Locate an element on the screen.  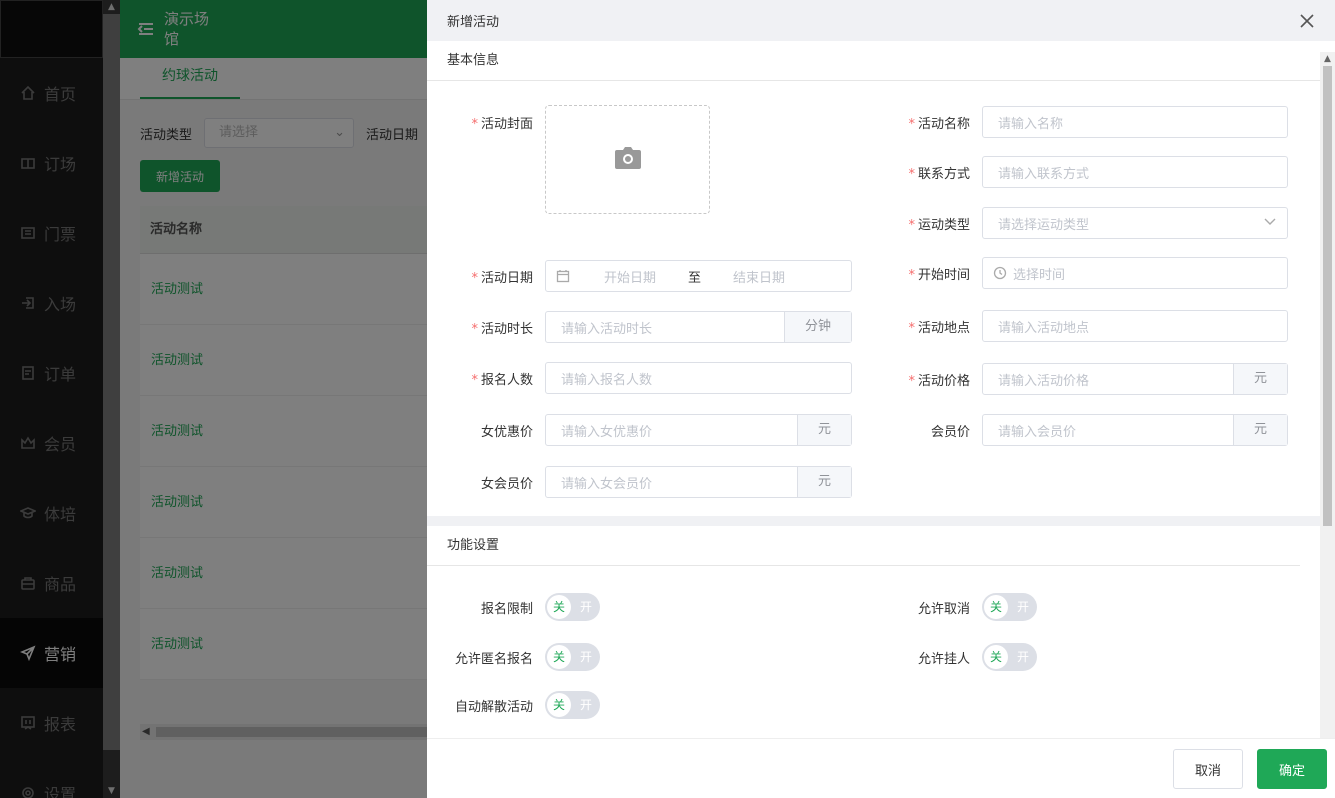
signup-count-input: 请输入报名人数 is located at coordinates (698, 378).